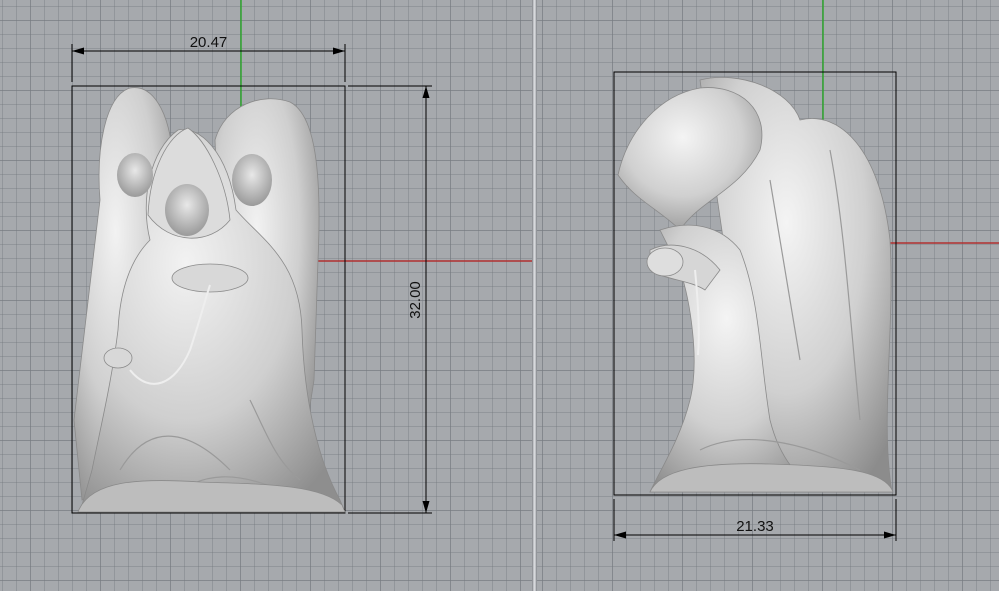  Describe the element at coordinates (755, 526) in the screenshot. I see `width-dimension-label: 21.33` at that location.